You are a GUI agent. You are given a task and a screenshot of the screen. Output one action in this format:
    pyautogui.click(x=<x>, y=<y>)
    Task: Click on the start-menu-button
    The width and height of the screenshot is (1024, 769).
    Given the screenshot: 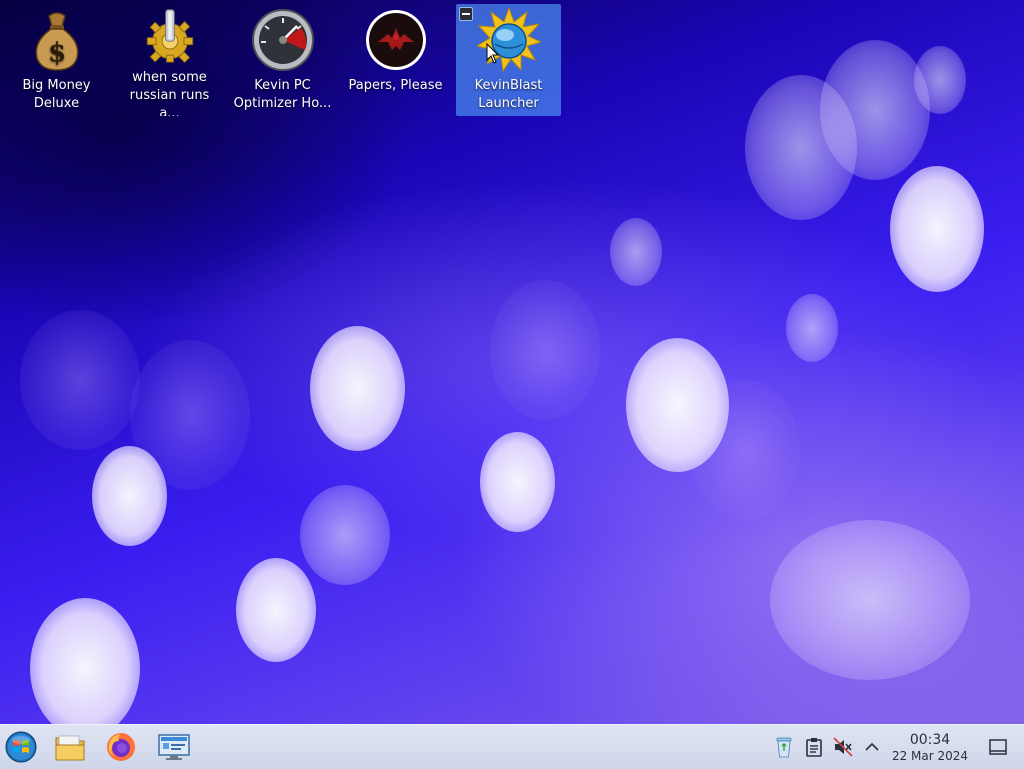 What is the action you would take?
    pyautogui.click(x=21, y=747)
    